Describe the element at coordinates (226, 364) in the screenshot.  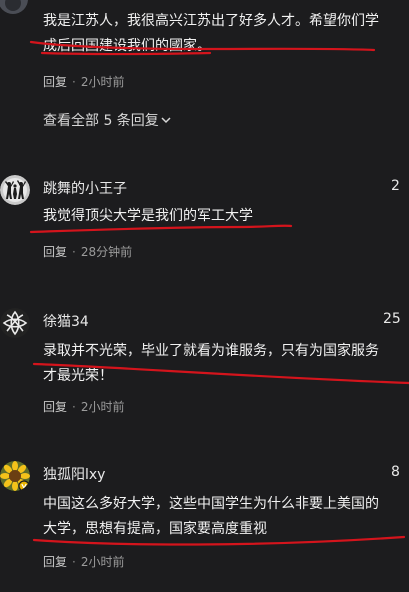
I see `comment-text: 录取并不光荣，毕业了就看为谁服务，只有为国家服务 才最光荣！` at that location.